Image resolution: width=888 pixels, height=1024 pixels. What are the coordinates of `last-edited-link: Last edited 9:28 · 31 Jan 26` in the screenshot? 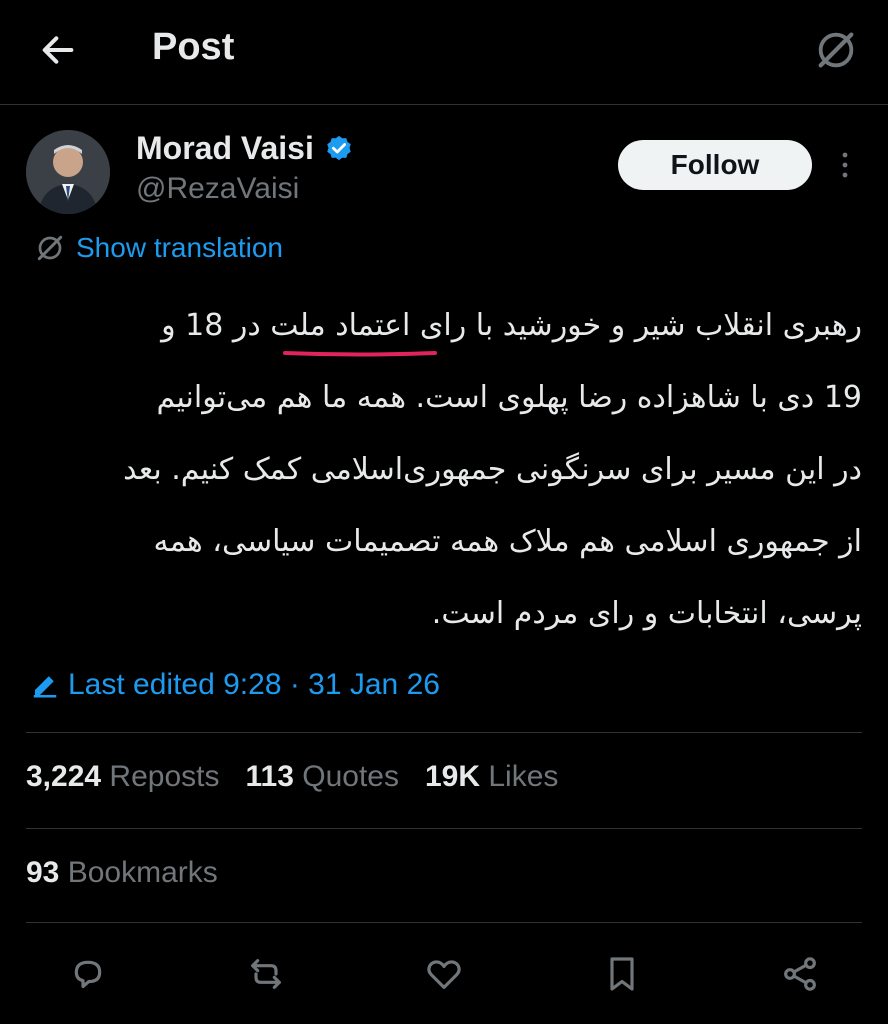 It's located at (235, 685).